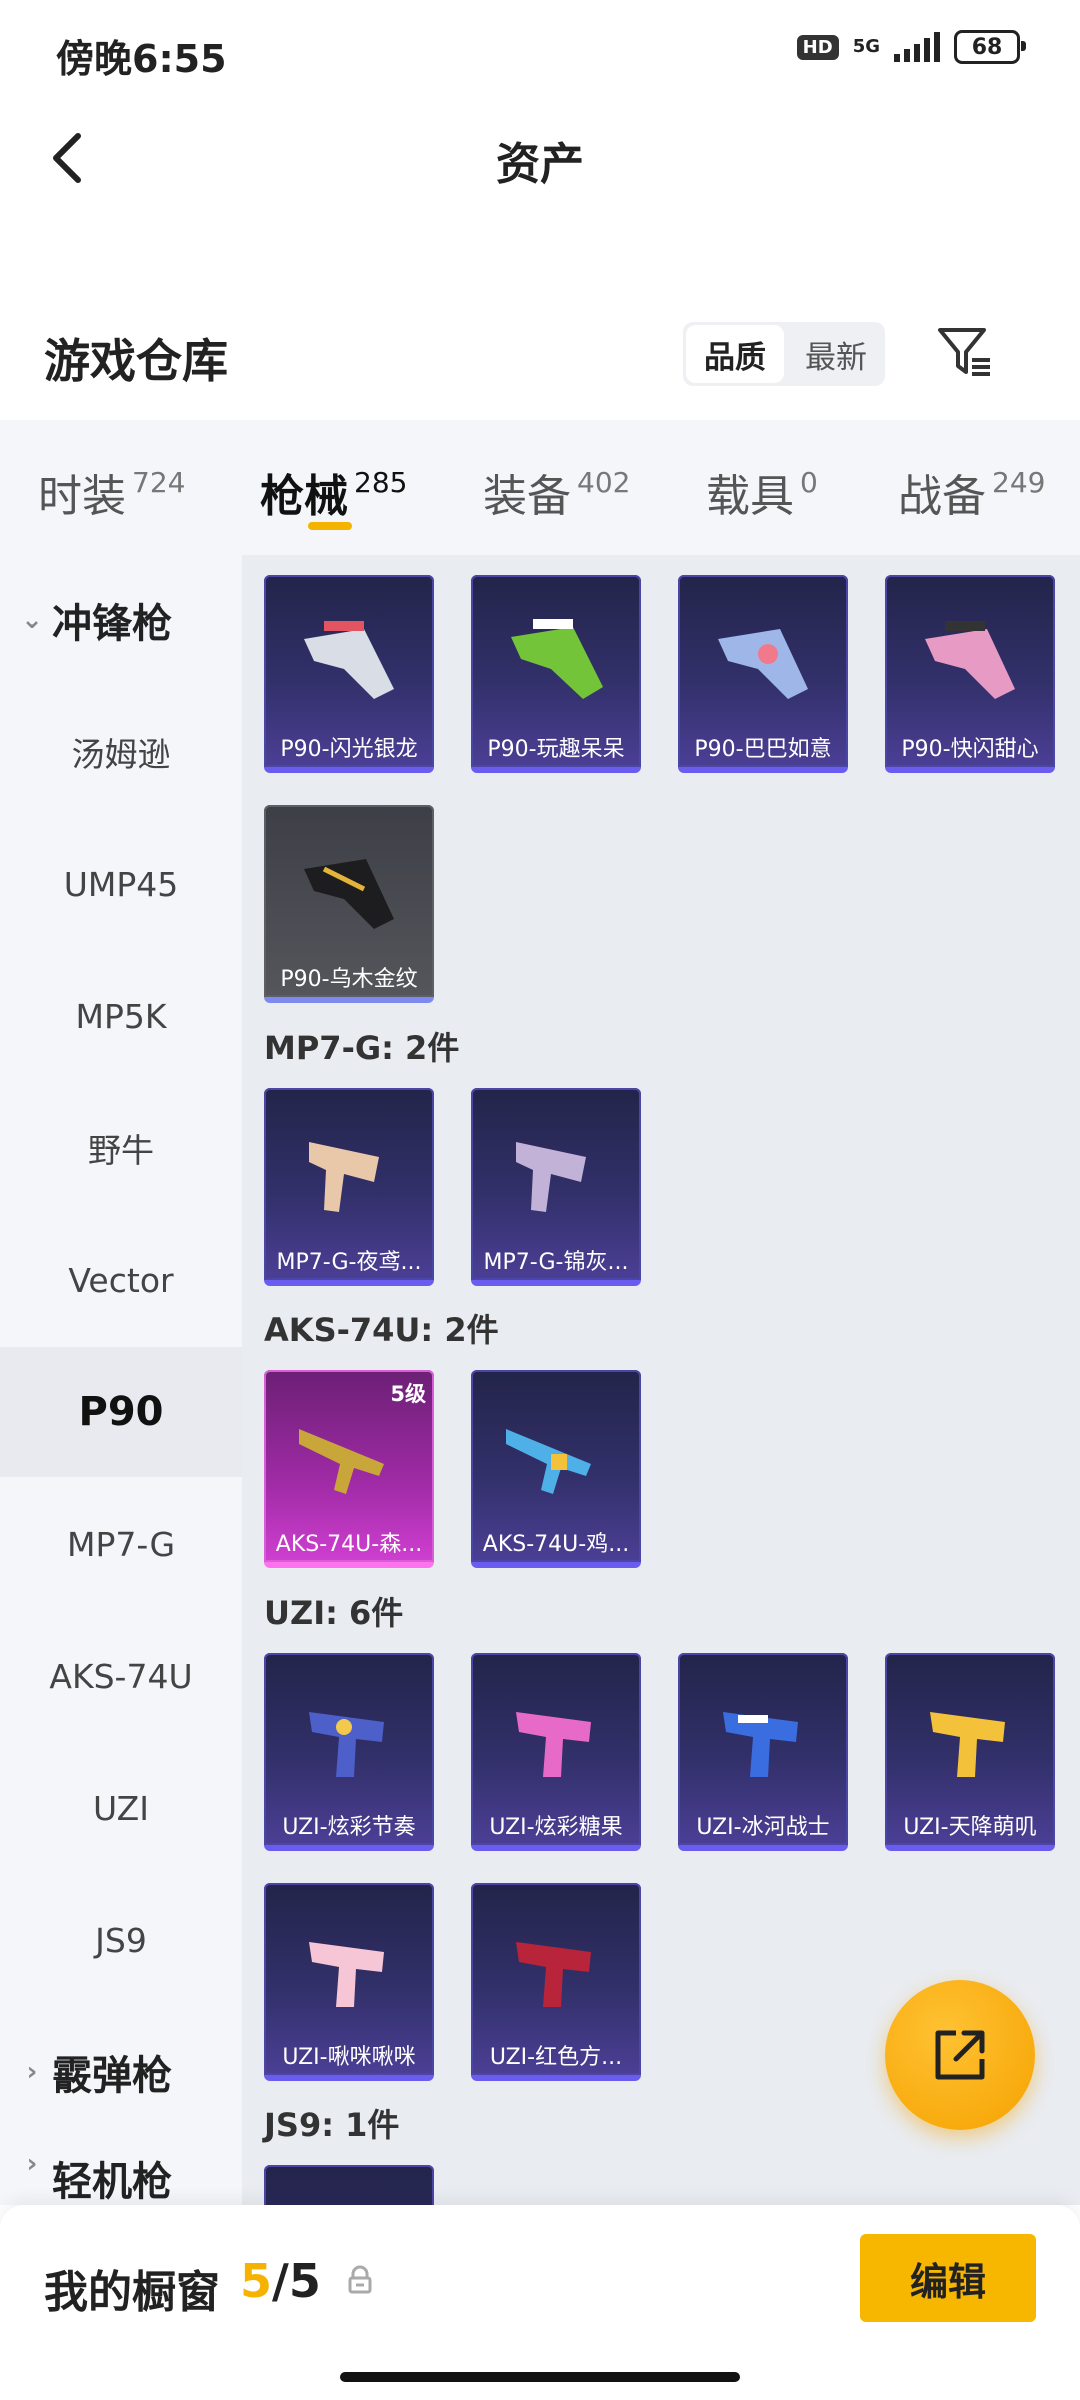 The image size is (1080, 2400). What do you see at coordinates (349, 979) in the screenshot?
I see `weapon-name: P90-乌木金纹` at bounding box center [349, 979].